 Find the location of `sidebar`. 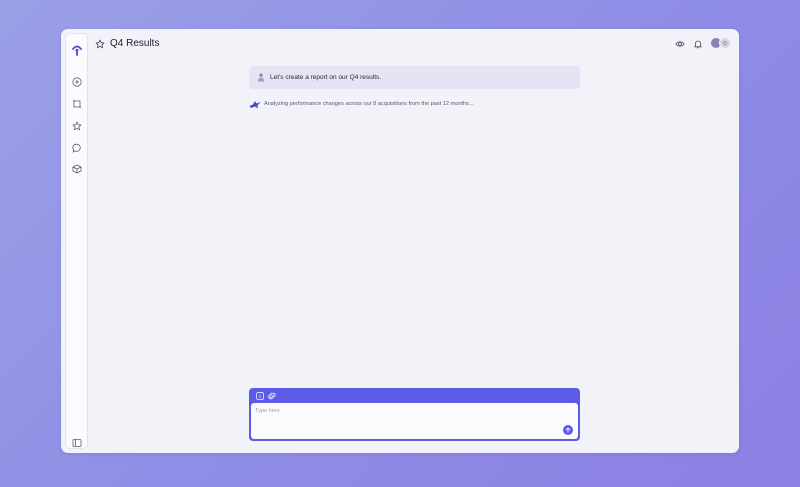

sidebar is located at coordinates (76, 241).